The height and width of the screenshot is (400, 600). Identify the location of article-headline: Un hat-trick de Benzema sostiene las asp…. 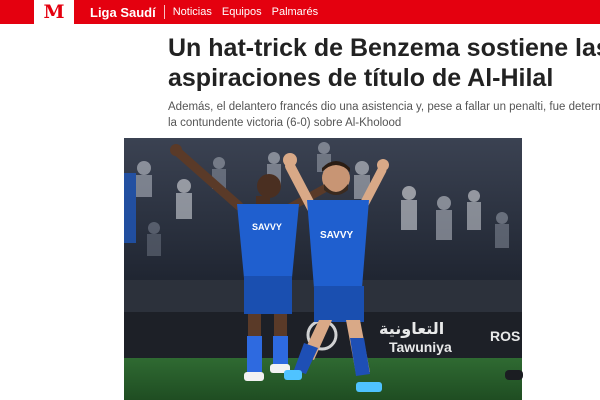
(384, 63).